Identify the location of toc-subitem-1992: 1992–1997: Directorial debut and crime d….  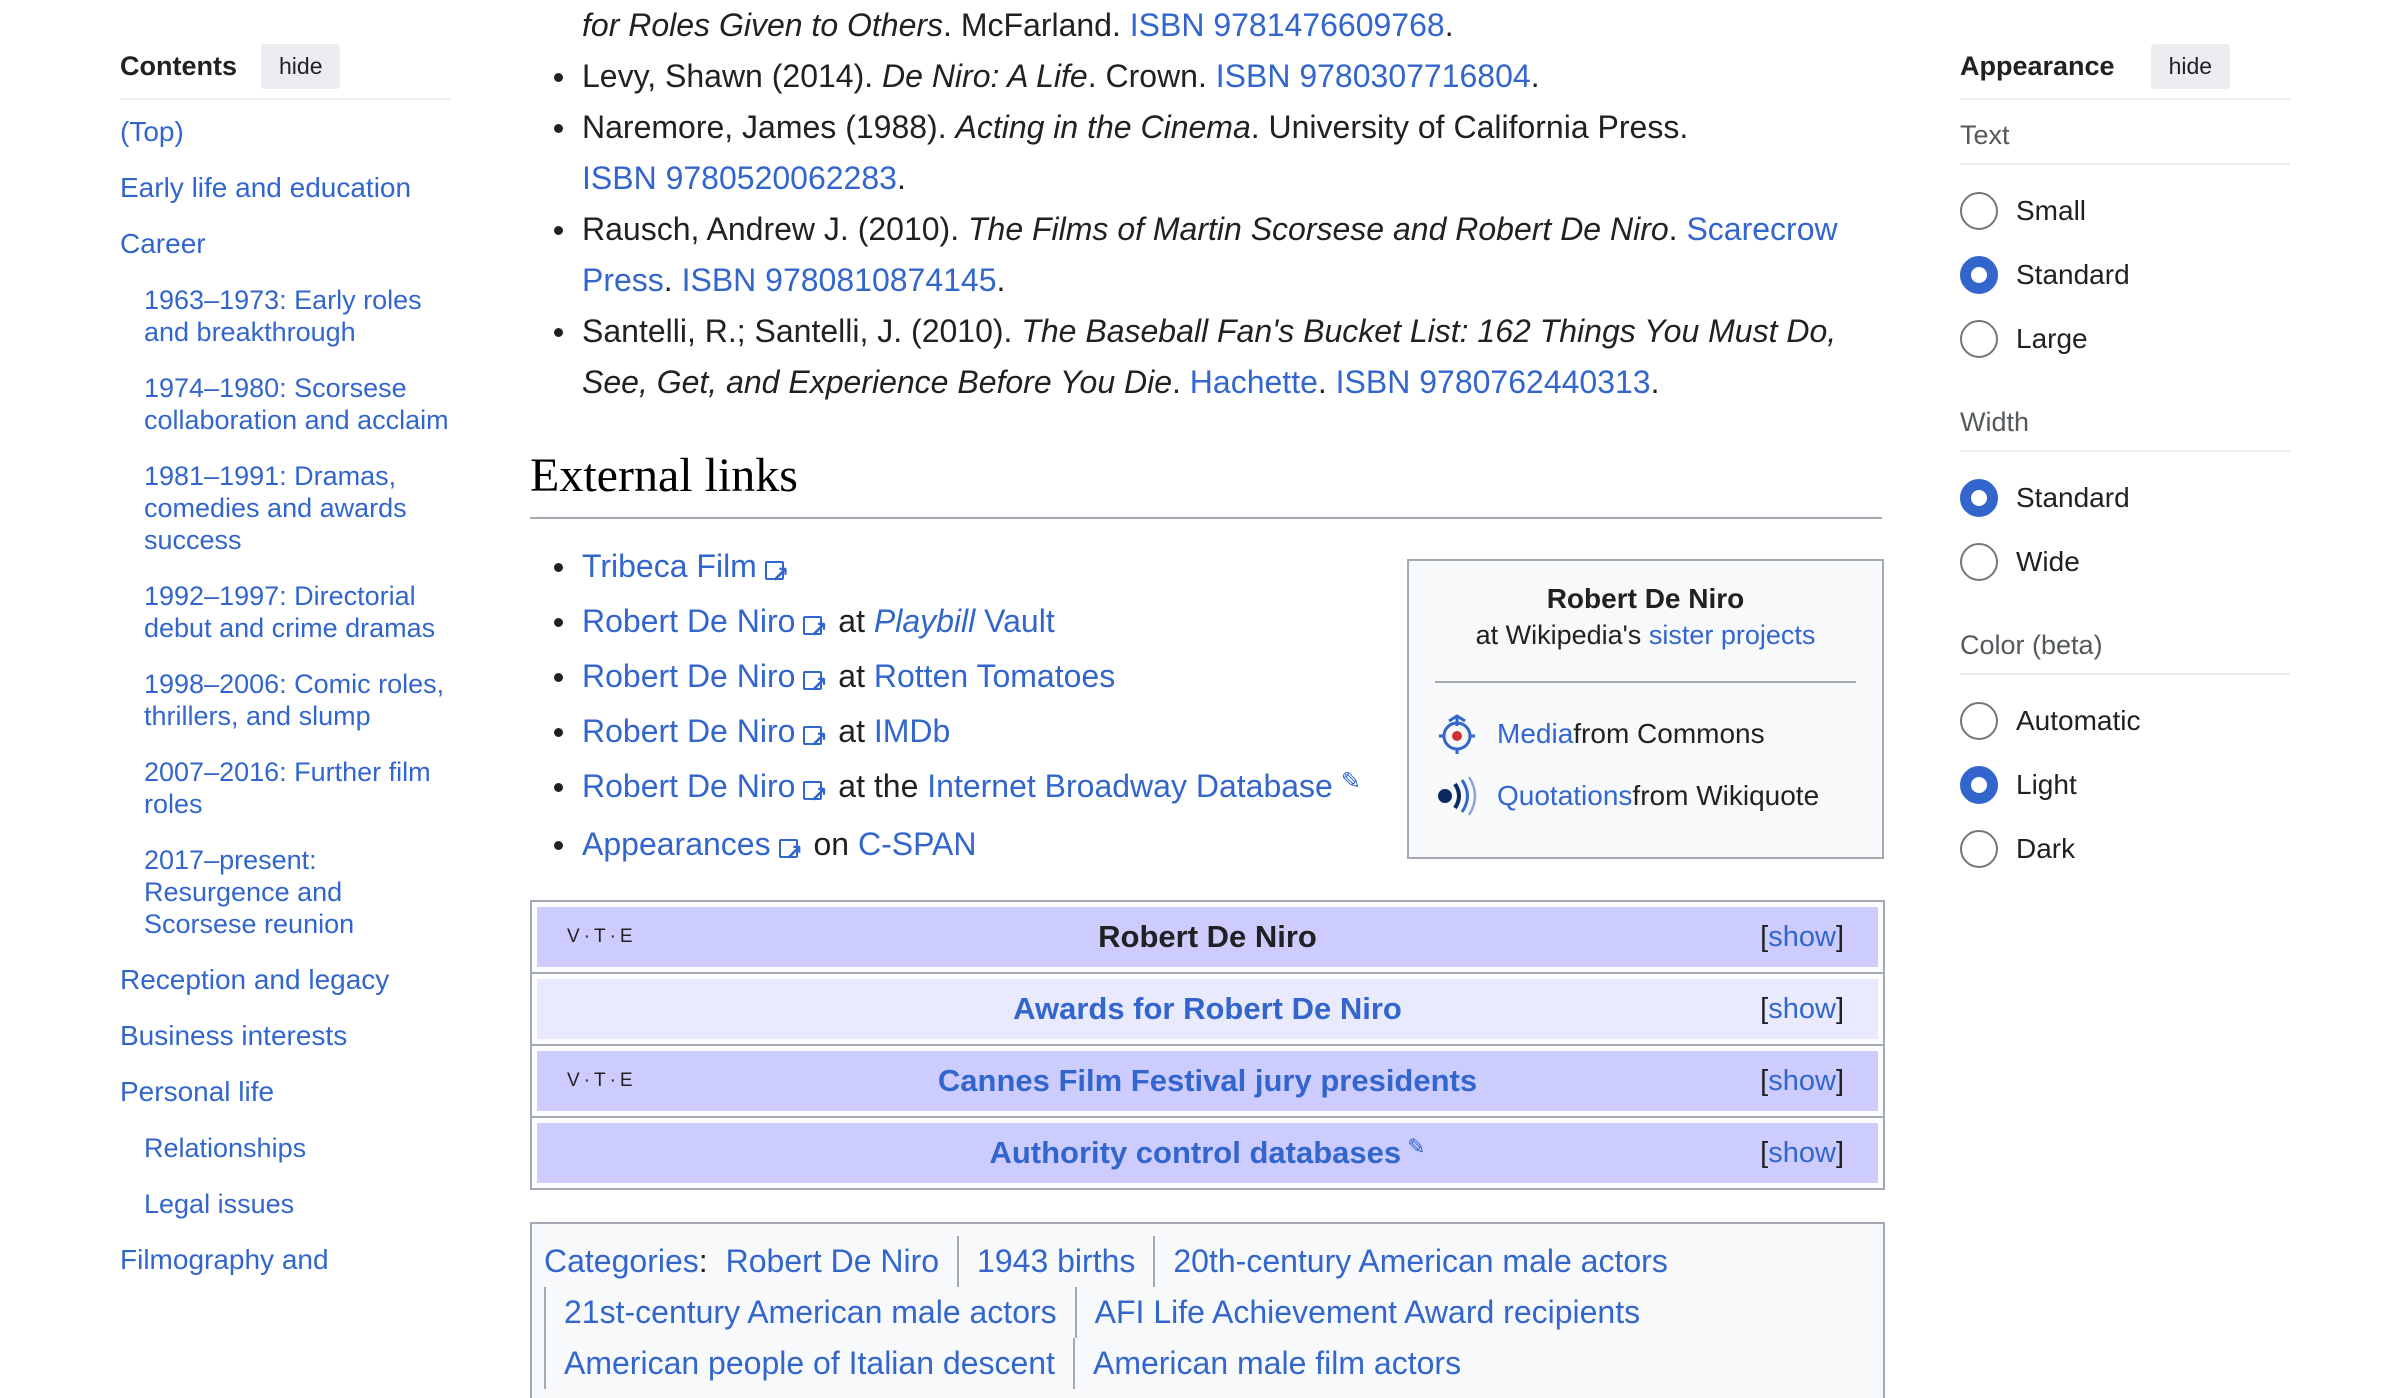
(285, 612).